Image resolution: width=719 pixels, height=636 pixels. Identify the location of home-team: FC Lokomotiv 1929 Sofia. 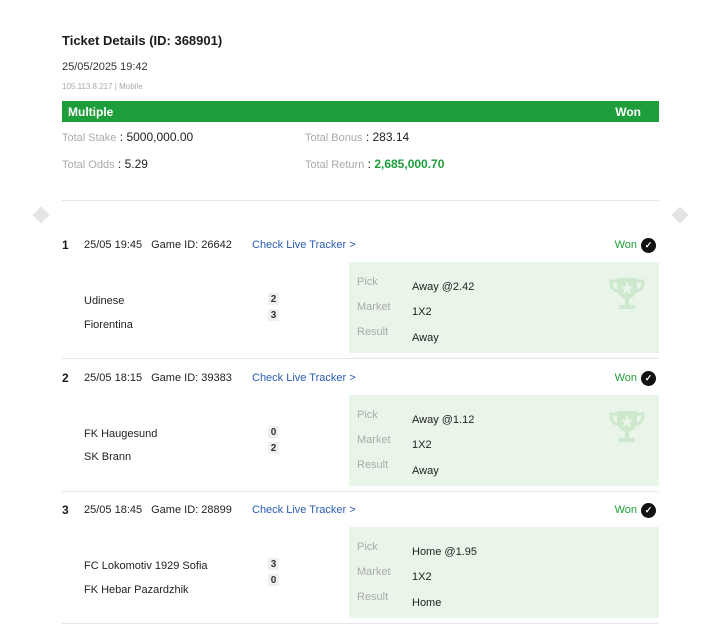
(146, 566).